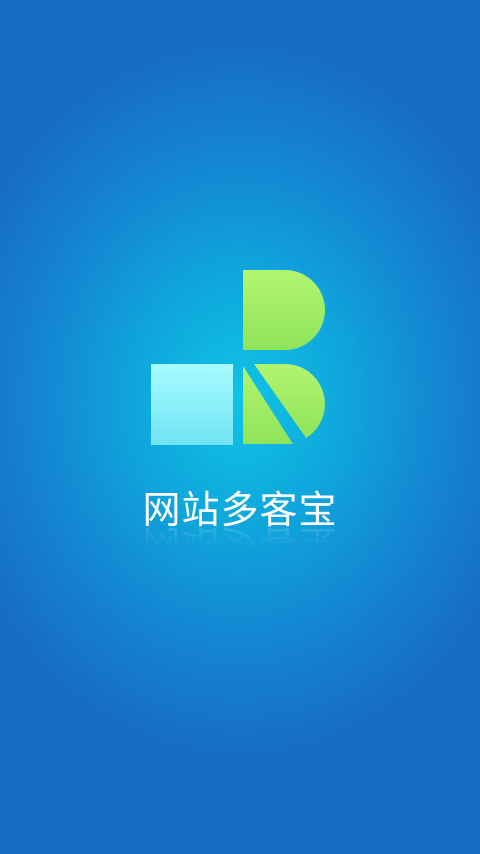  Describe the element at coordinates (192, 404) in the screenshot. I see `logo-square-shape` at that location.